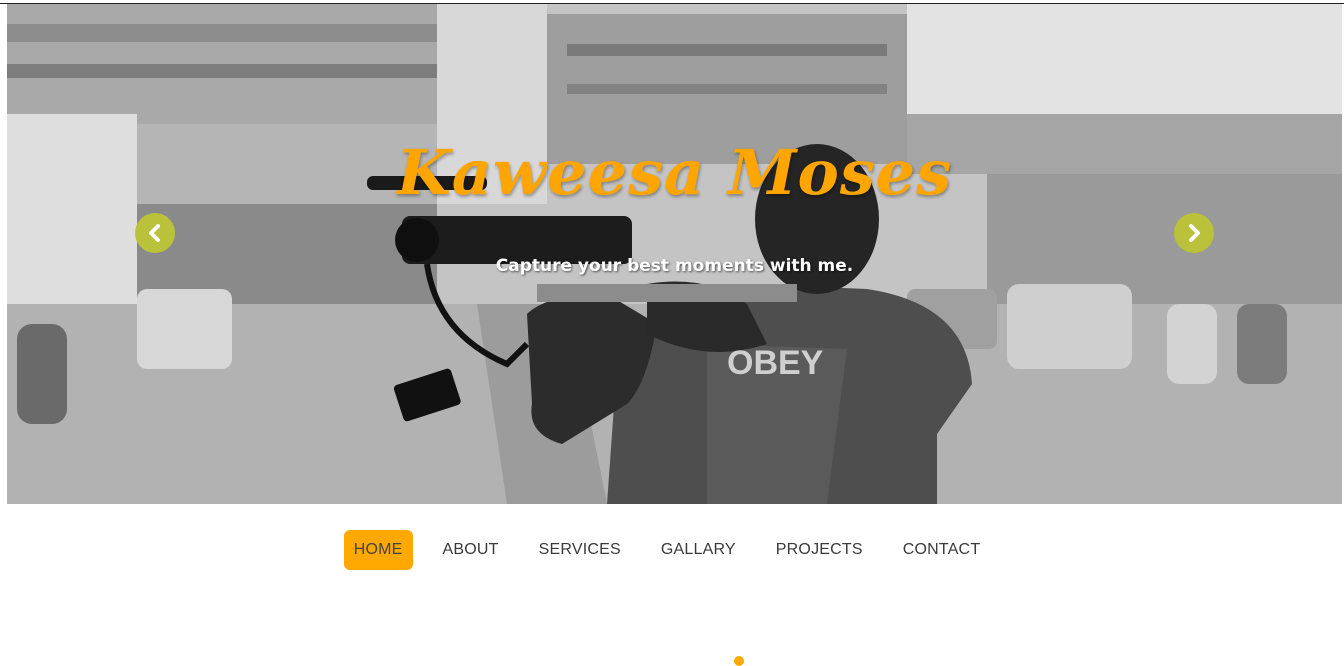 The height and width of the screenshot is (666, 1344). Describe the element at coordinates (698, 550) in the screenshot. I see `nav-gallary: GALLARY` at that location.